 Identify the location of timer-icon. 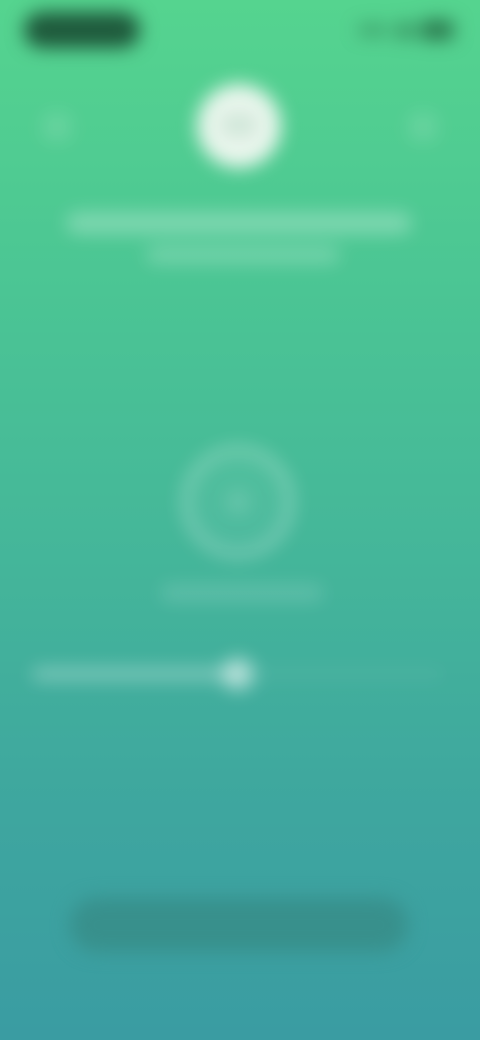
(238, 502).